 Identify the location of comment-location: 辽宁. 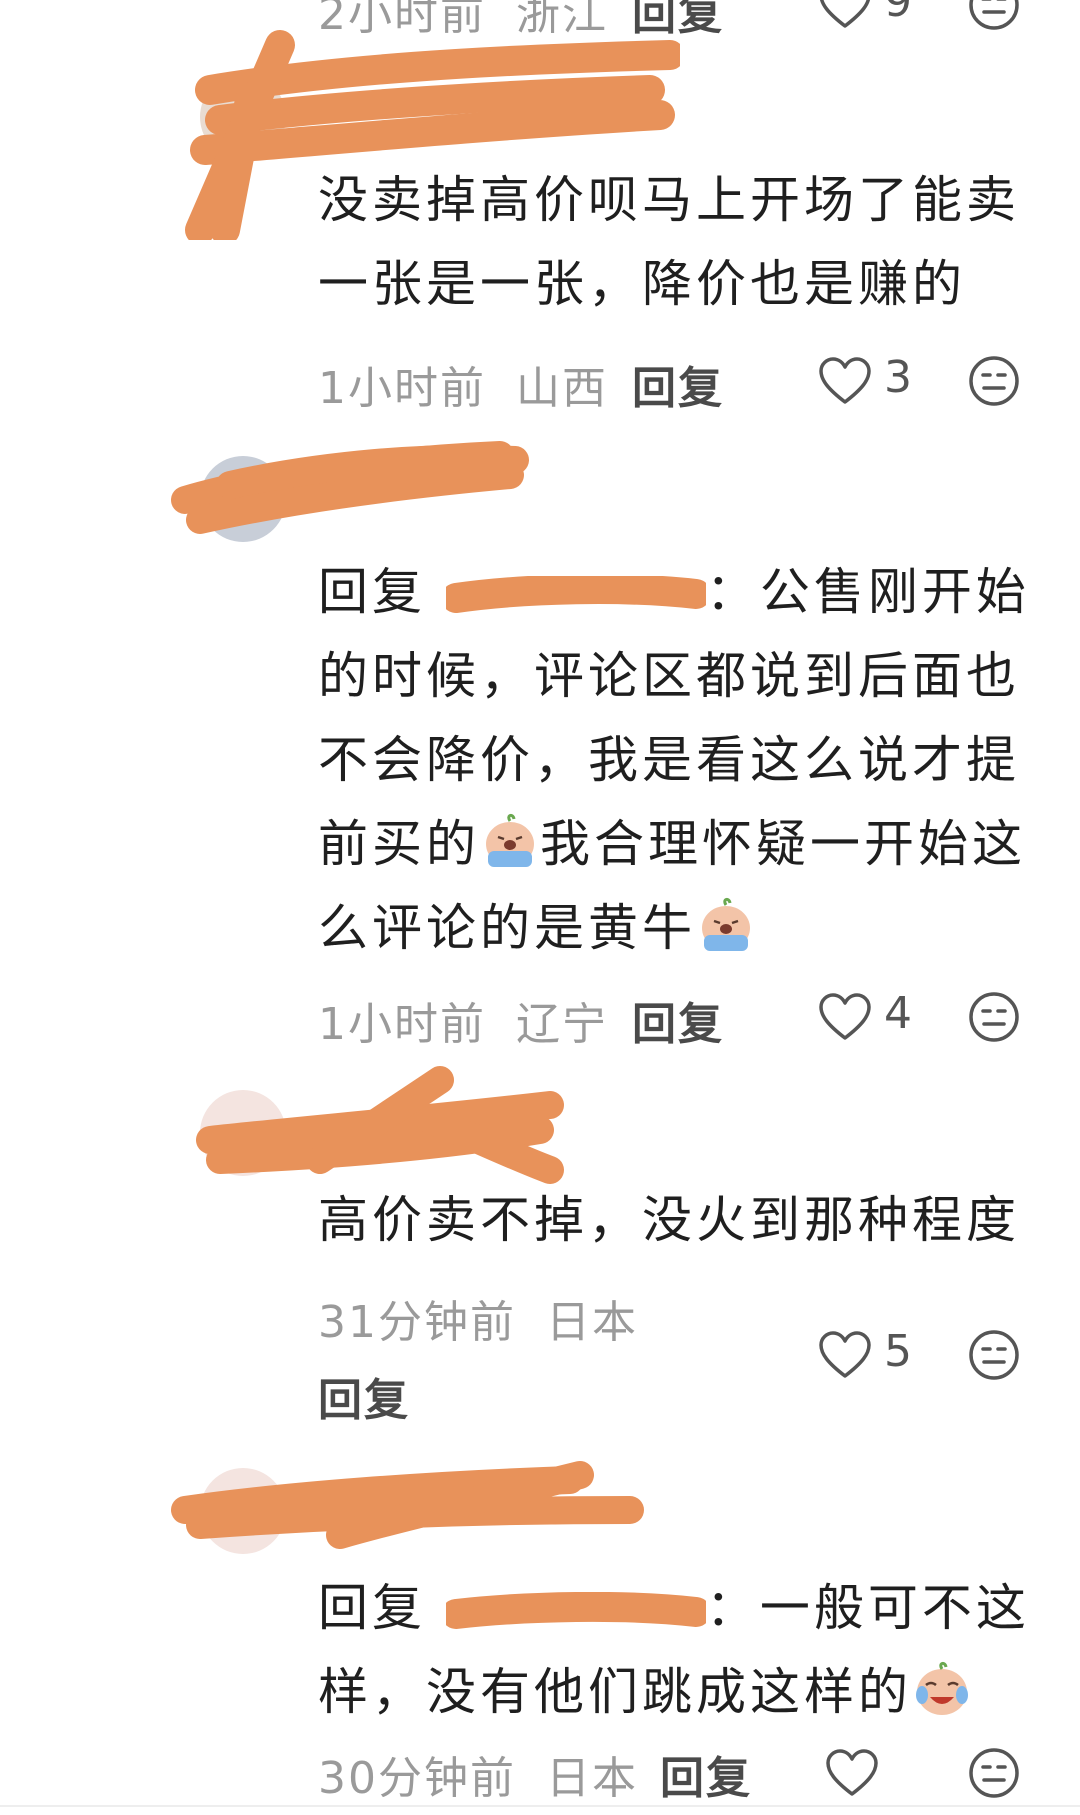
(562, 1024).